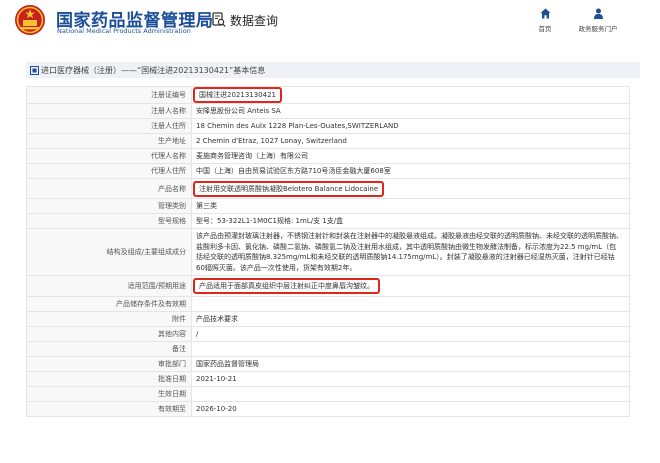  I want to click on table-row-remarks: 备注, so click(328, 349).